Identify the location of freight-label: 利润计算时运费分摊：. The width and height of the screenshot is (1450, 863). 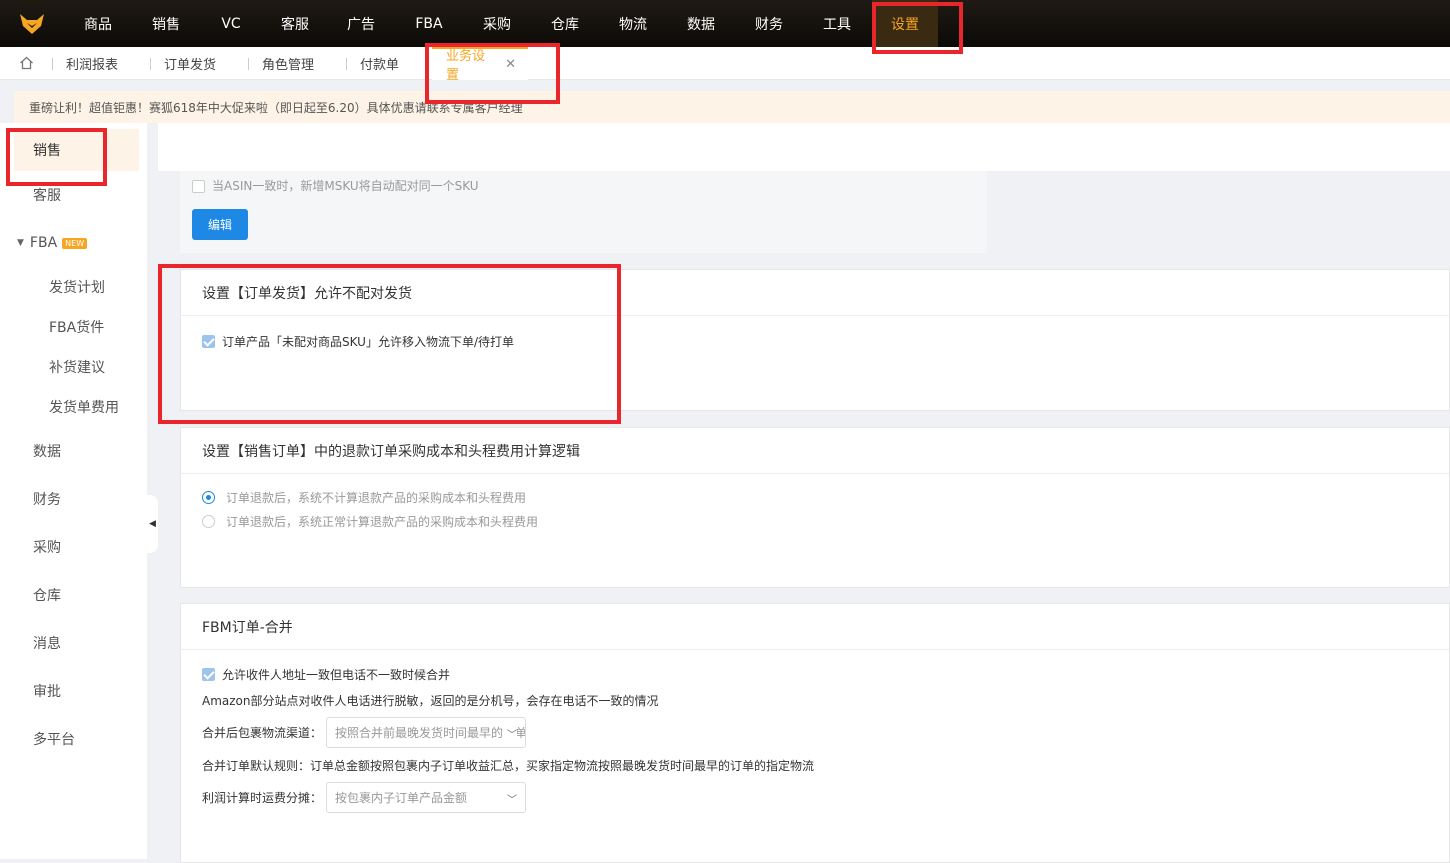
(262, 798).